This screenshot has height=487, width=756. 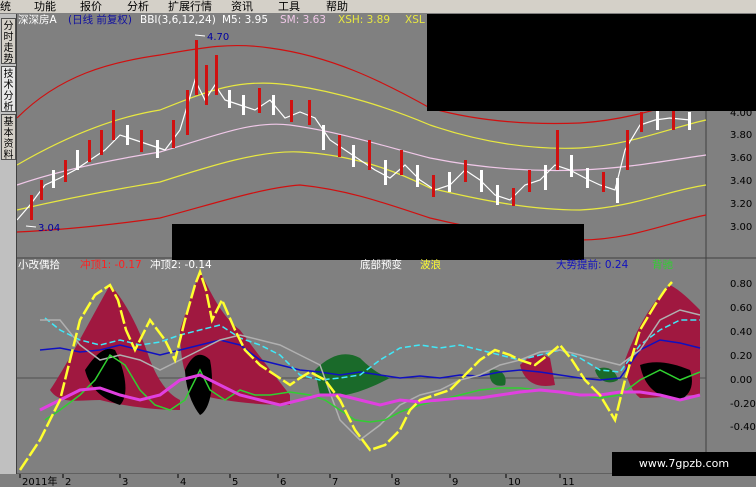 What do you see at coordinates (415, 20) in the screenshot?
I see `xsl-value: XSL` at bounding box center [415, 20].